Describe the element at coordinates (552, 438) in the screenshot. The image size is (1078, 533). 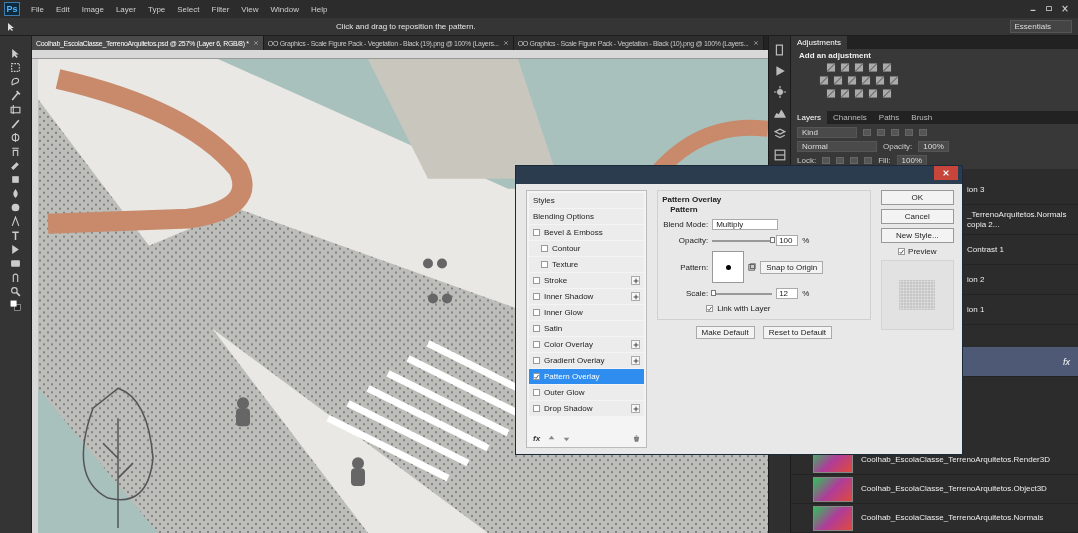
I see `up-arrow-icon` at that location.